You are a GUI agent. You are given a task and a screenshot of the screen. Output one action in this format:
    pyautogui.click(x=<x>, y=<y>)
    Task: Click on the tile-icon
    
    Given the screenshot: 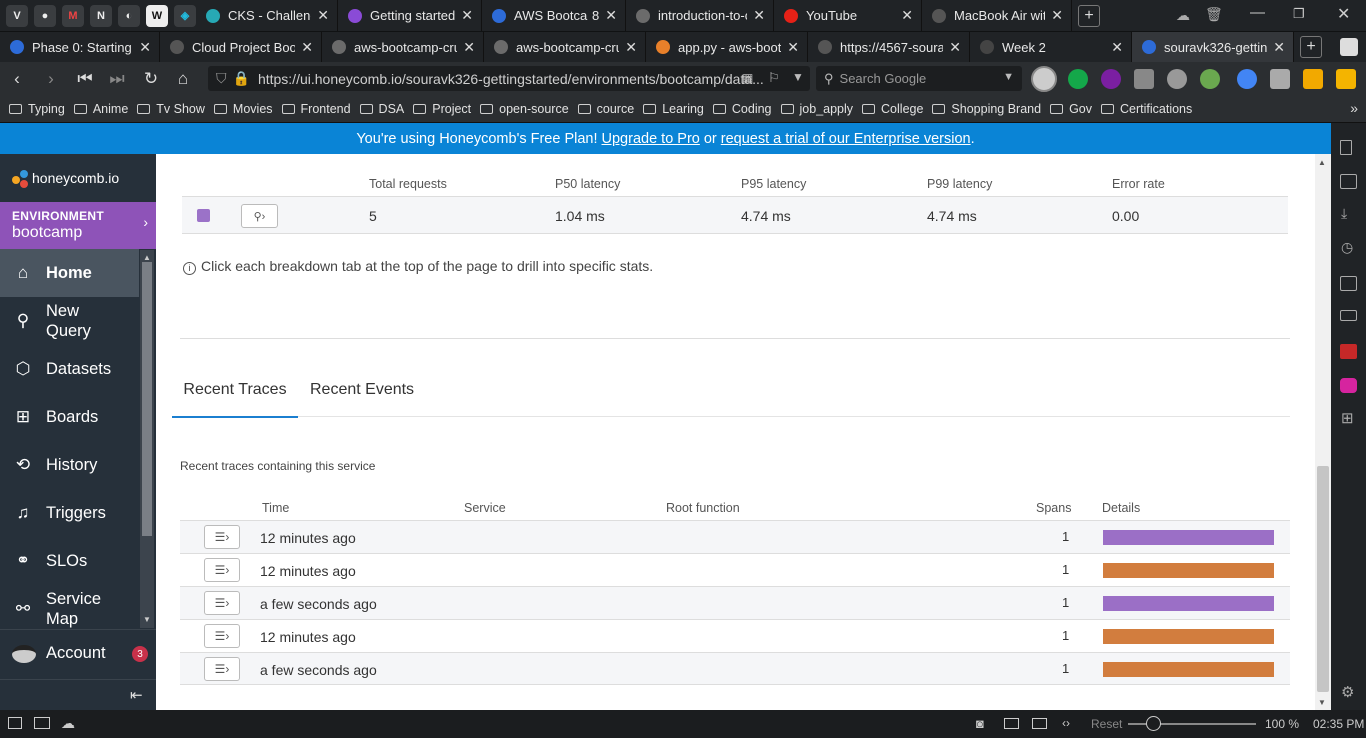 What is the action you would take?
    pyautogui.click(x=42, y=723)
    